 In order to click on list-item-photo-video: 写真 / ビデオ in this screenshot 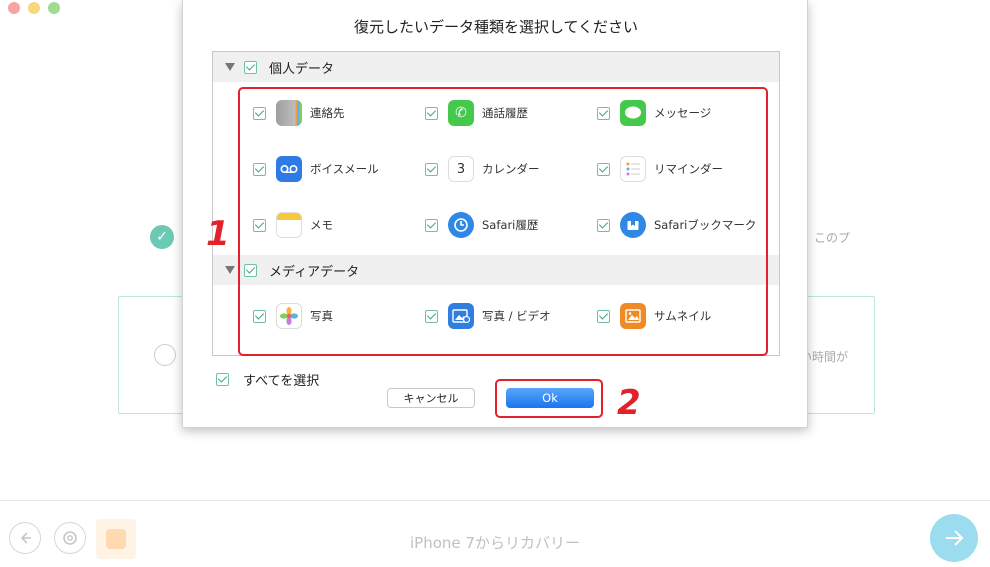, I will do `click(488, 316)`.